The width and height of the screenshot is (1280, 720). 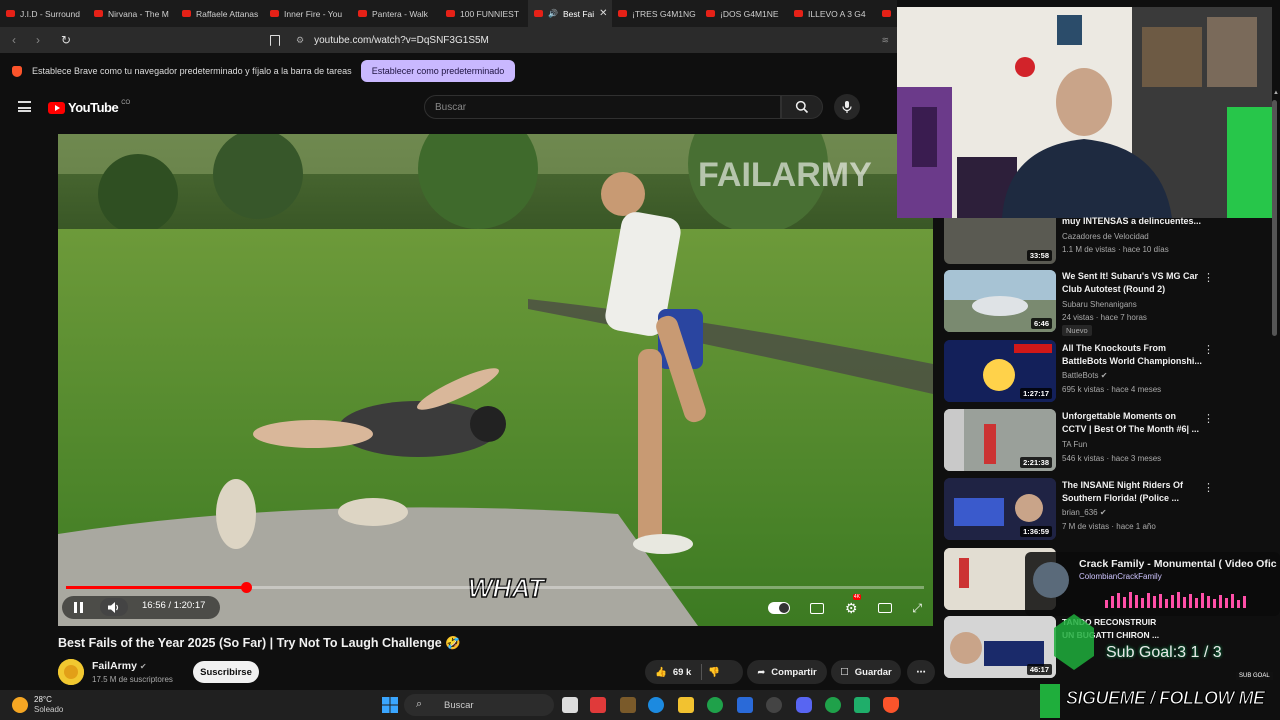 I want to click on weather-temp: 28°C, so click(x=43, y=699).